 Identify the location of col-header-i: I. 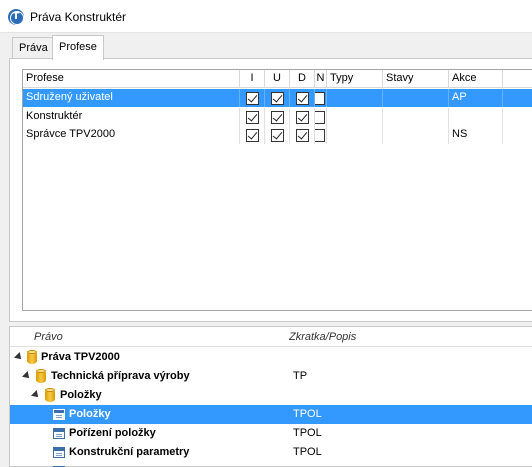
(252, 79).